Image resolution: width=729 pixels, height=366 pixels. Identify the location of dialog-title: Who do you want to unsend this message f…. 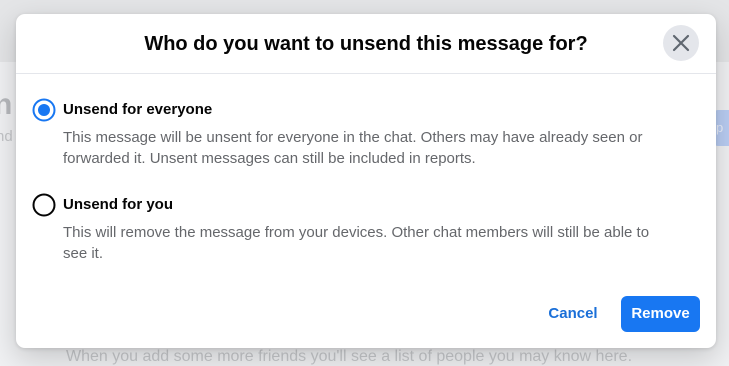
(366, 44).